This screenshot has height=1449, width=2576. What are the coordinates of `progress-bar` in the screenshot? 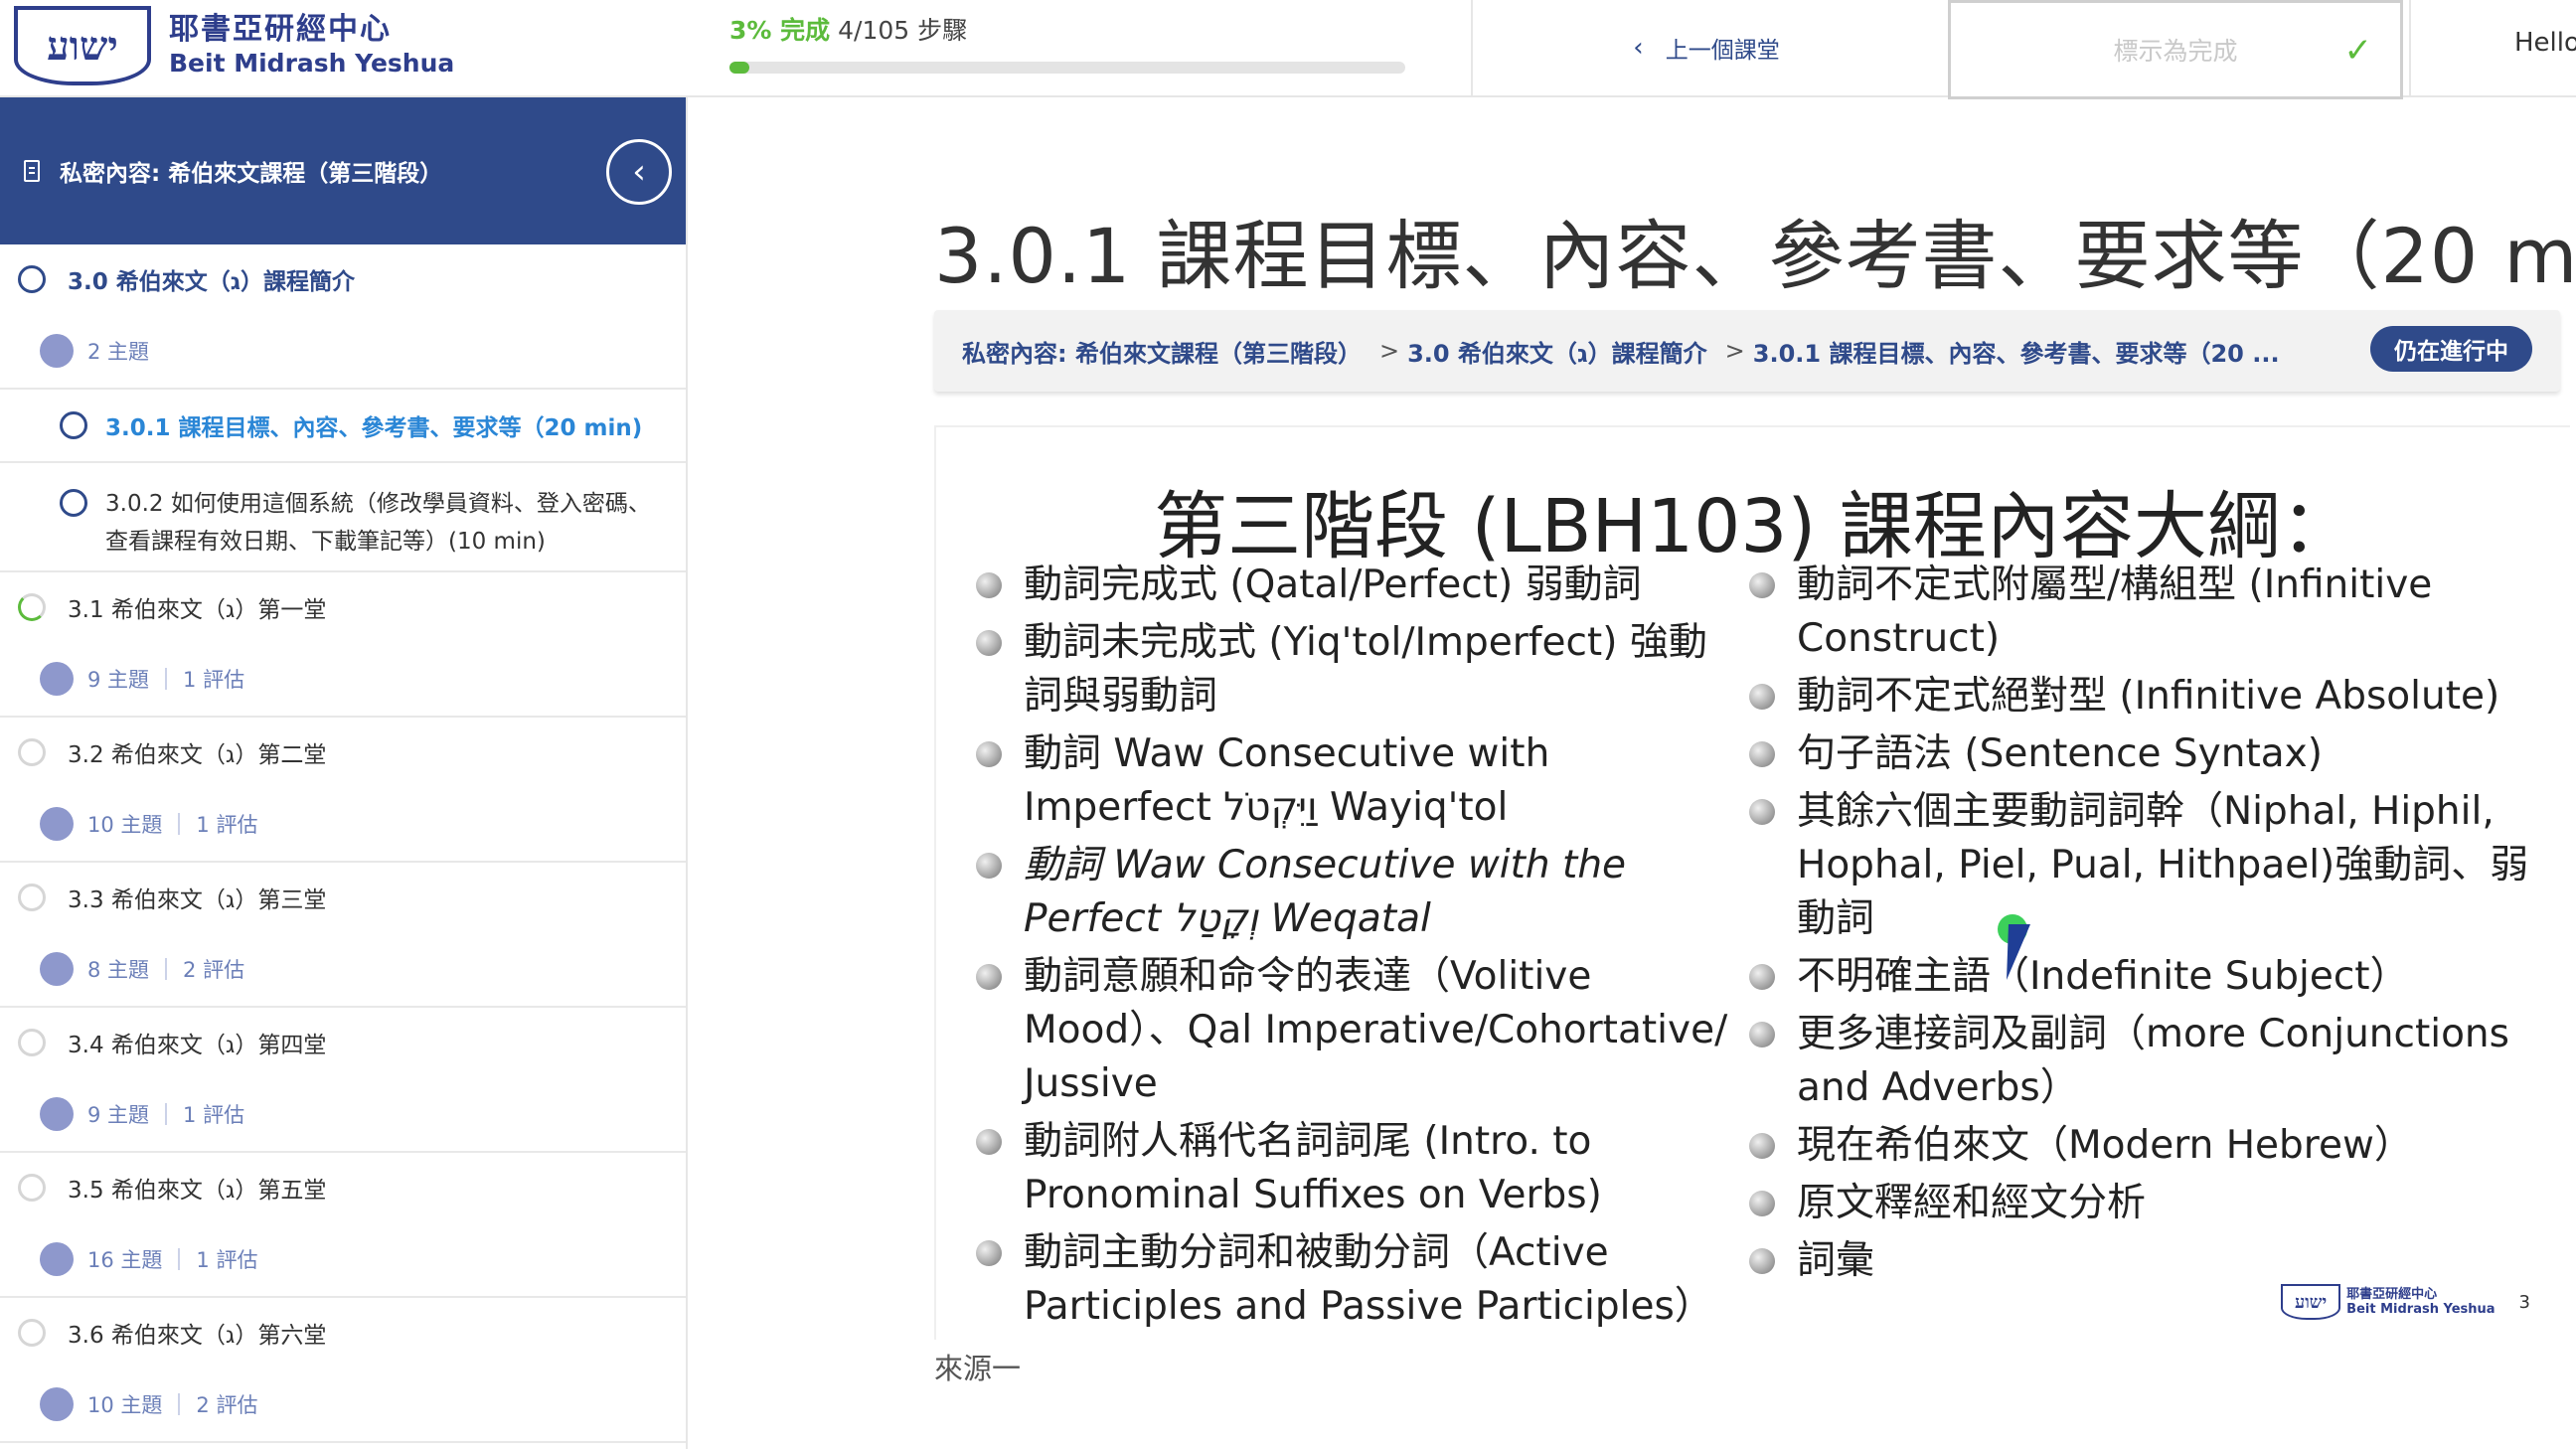 It's located at (1067, 68).